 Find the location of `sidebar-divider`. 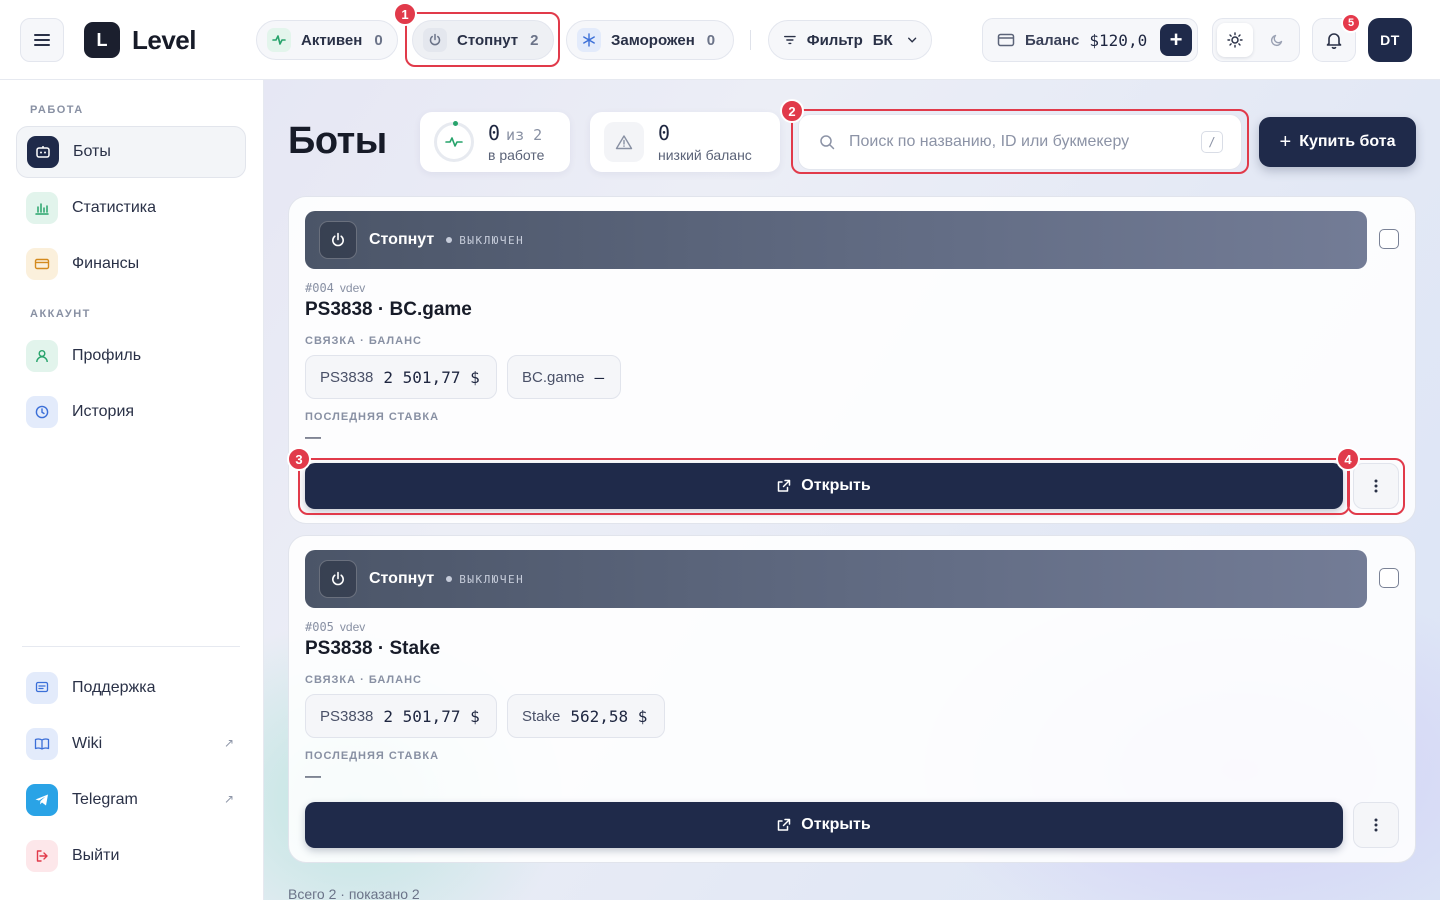

sidebar-divider is located at coordinates (131, 646).